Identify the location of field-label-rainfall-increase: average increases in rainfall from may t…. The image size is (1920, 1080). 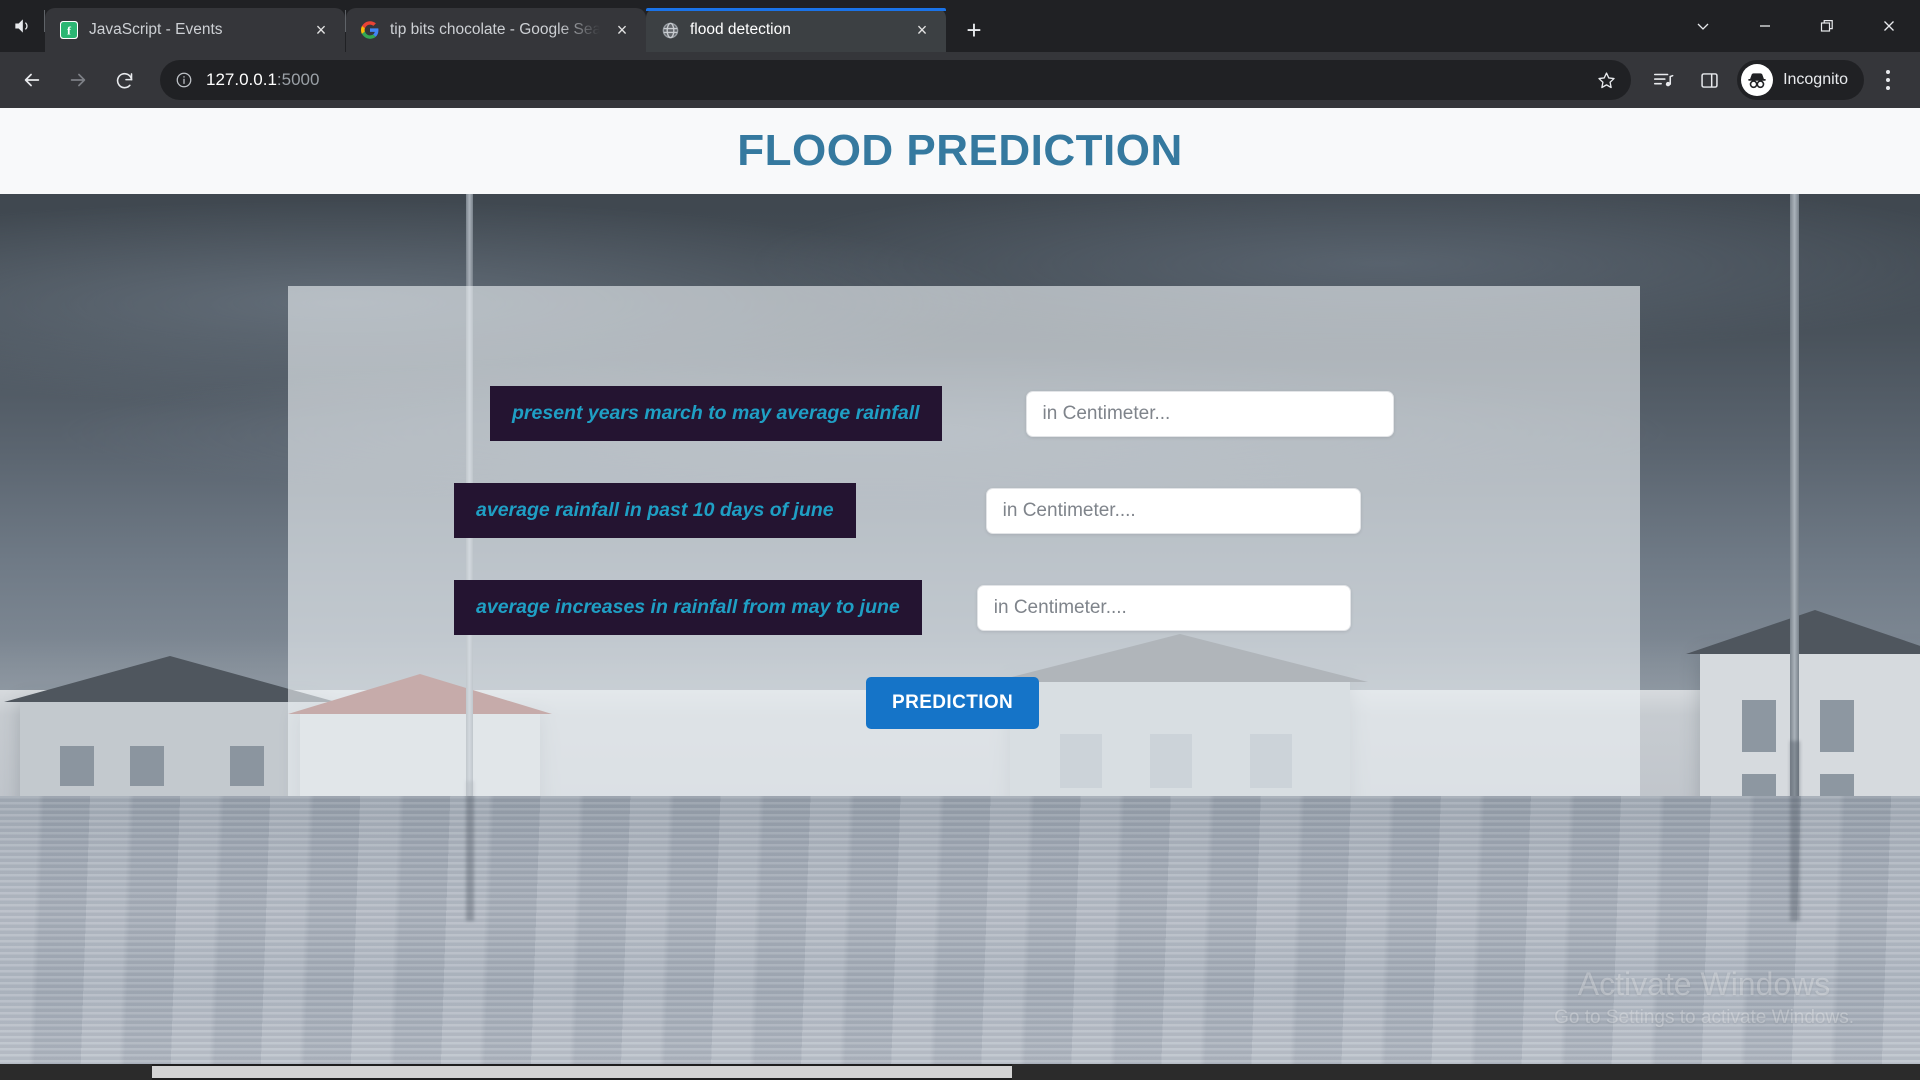
(688, 607).